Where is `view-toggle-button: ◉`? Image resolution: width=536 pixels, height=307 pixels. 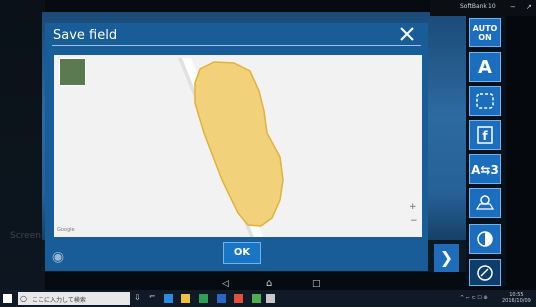 view-toggle-button: ◉ is located at coordinates (58, 257).